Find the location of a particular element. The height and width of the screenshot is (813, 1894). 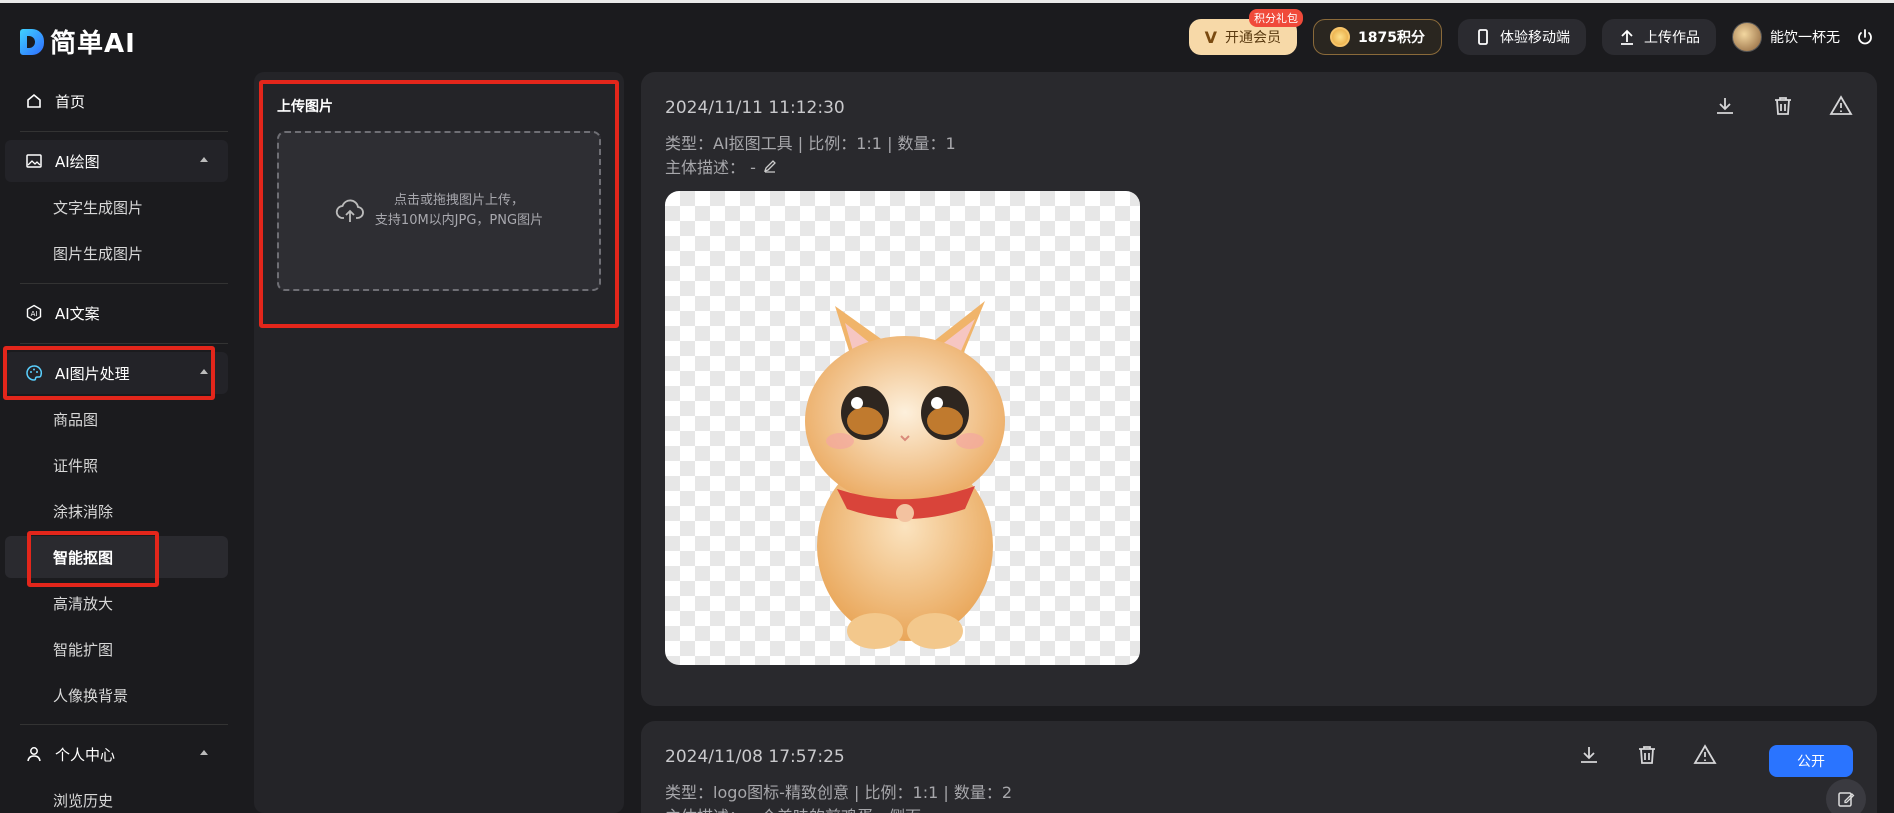

sidebar-item-label: 人像换背景 is located at coordinates (91, 695).